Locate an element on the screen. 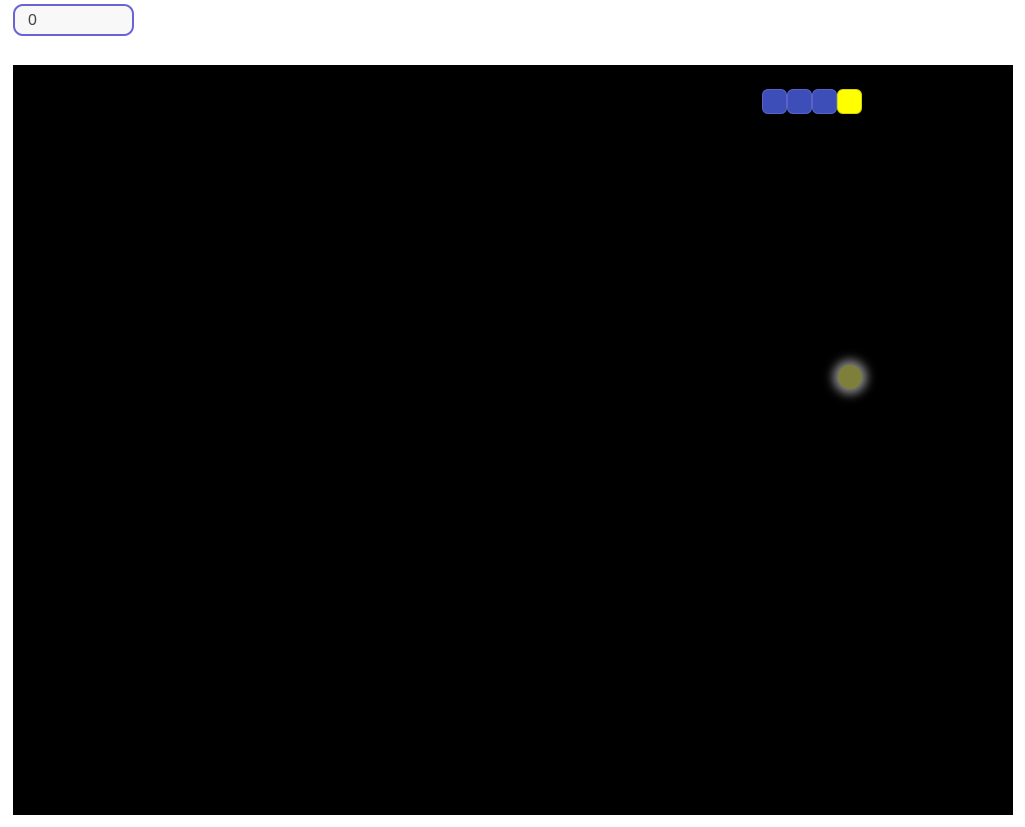 This screenshot has height=827, width=1025. food-pellet is located at coordinates (850, 377).